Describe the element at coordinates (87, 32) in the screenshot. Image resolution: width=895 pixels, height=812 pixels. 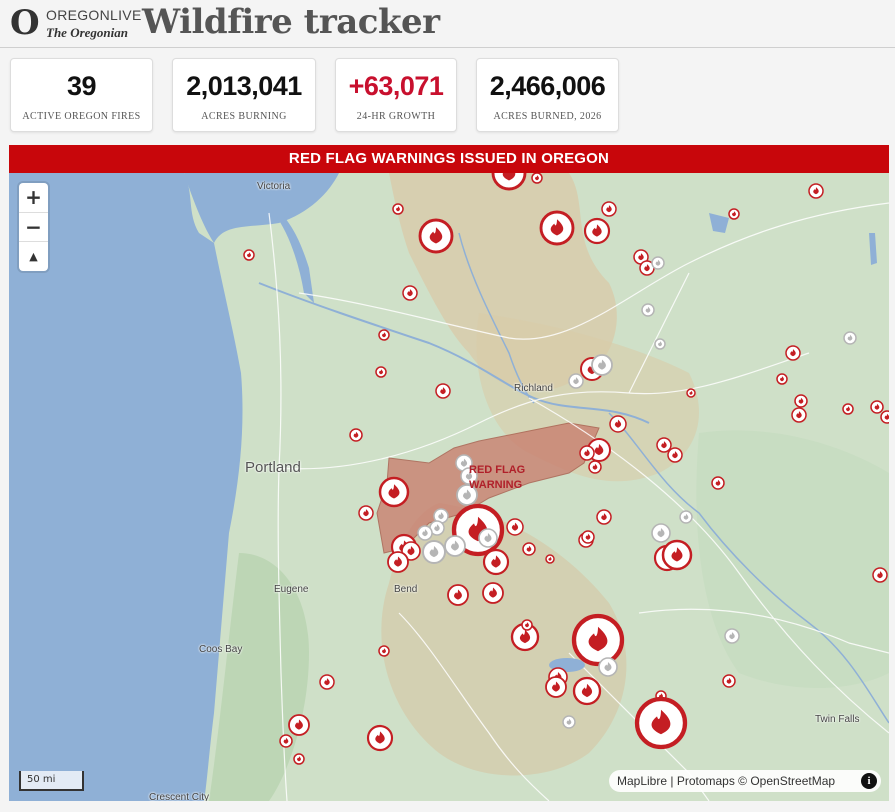
I see `logo-bottom-text: The Oregonian` at that location.